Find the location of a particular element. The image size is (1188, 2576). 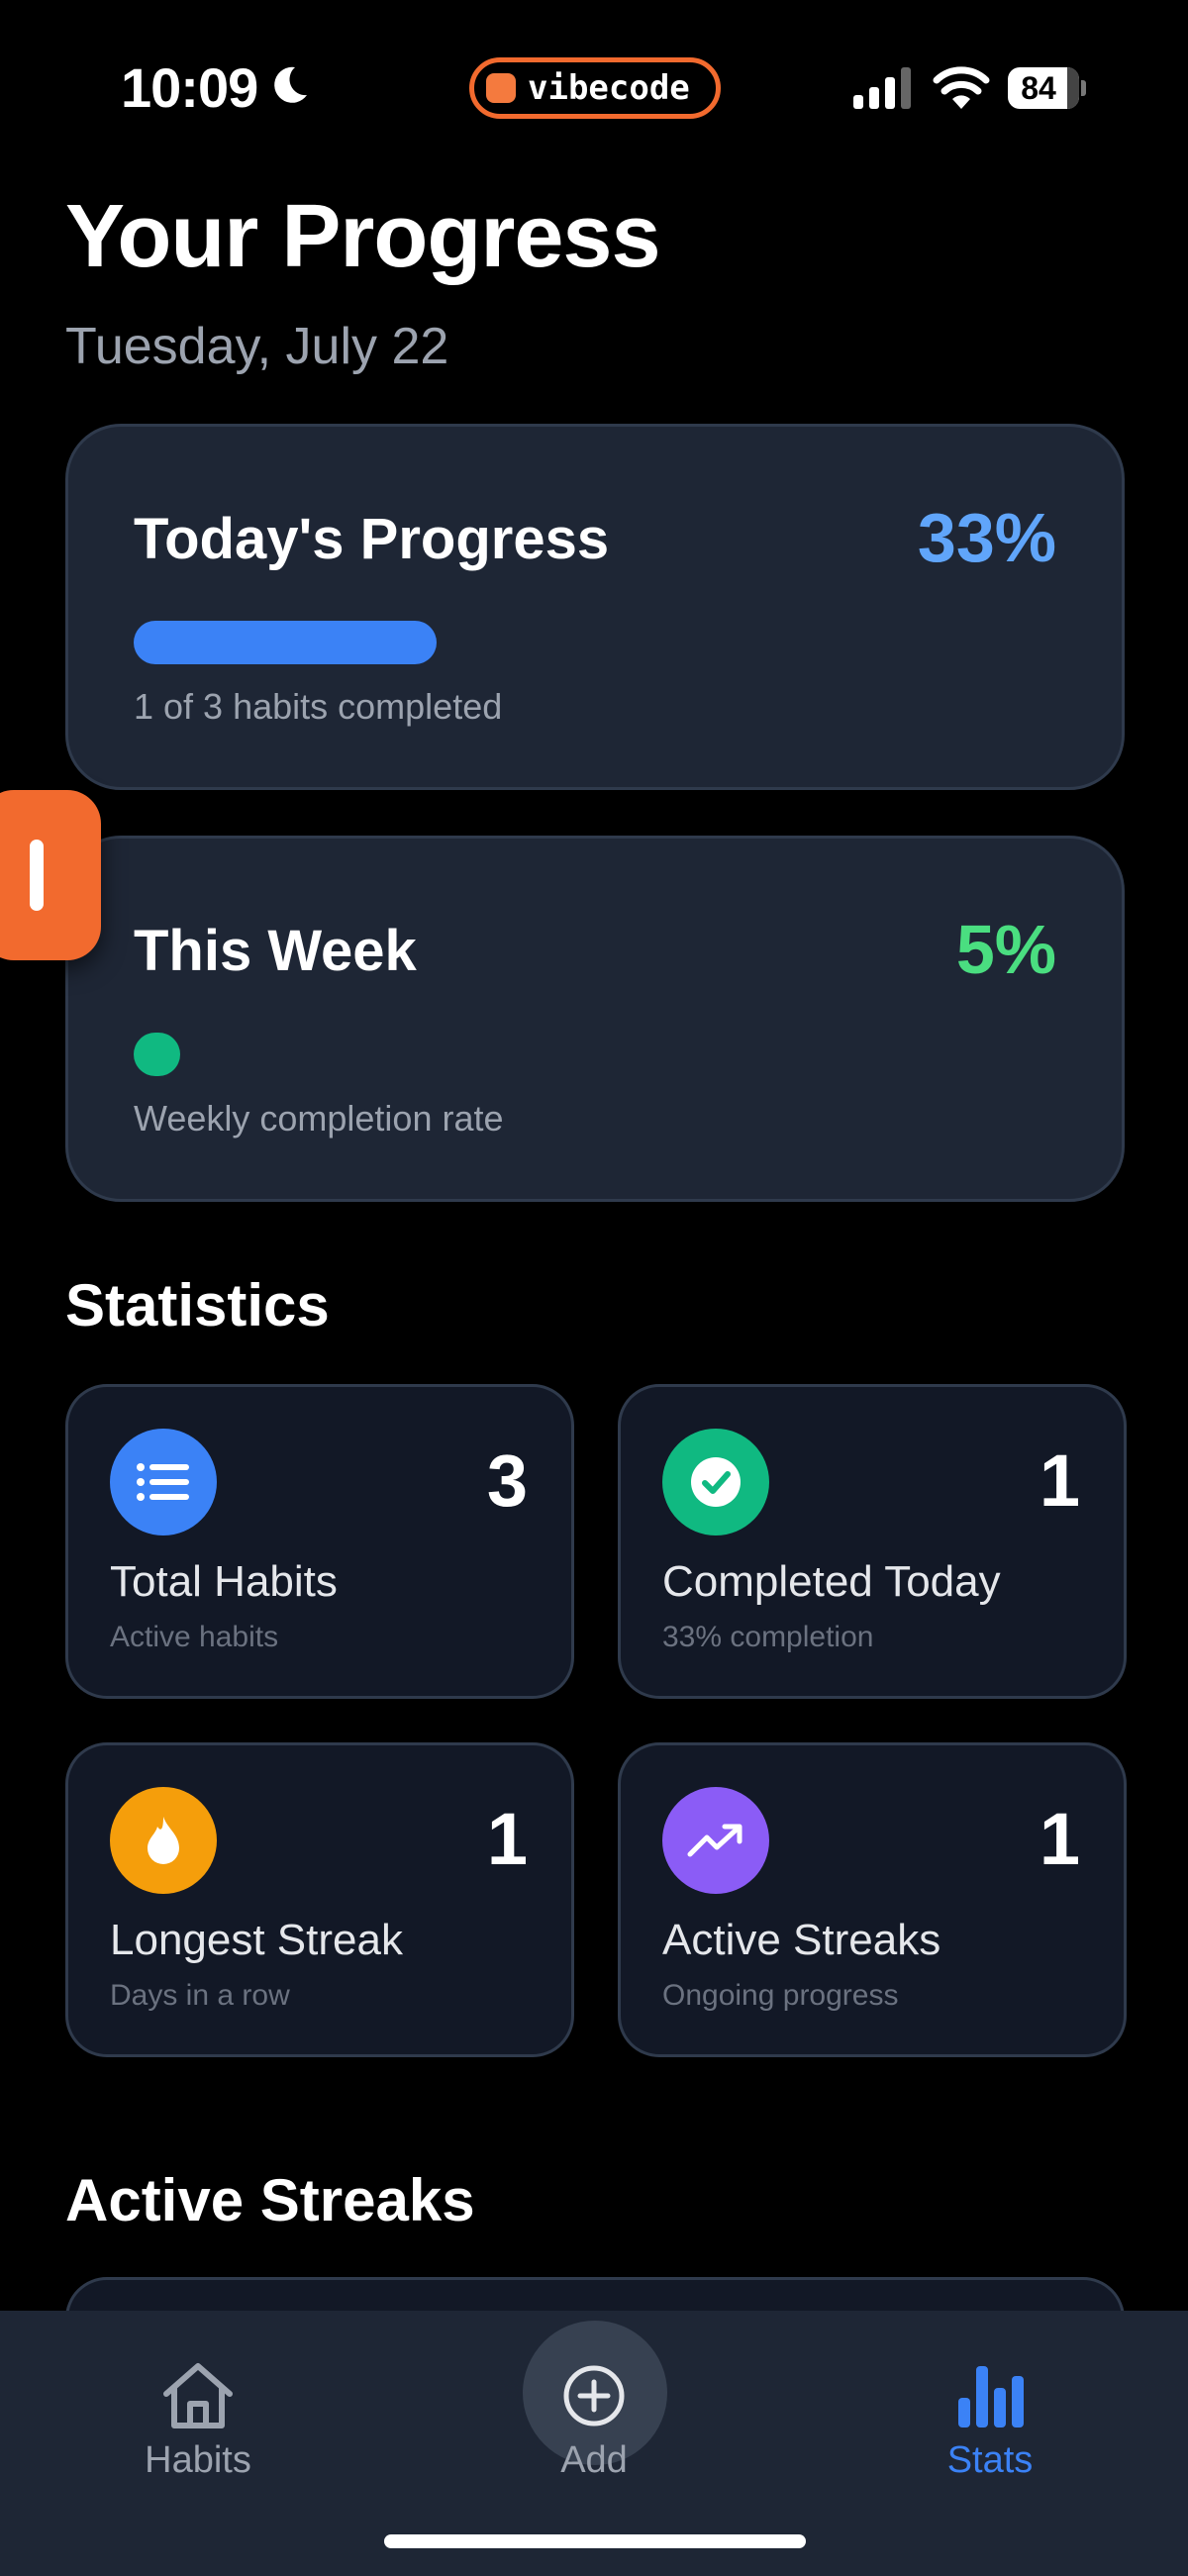

status-bar: 10:09 vibecode 84 is located at coordinates (594, 86).